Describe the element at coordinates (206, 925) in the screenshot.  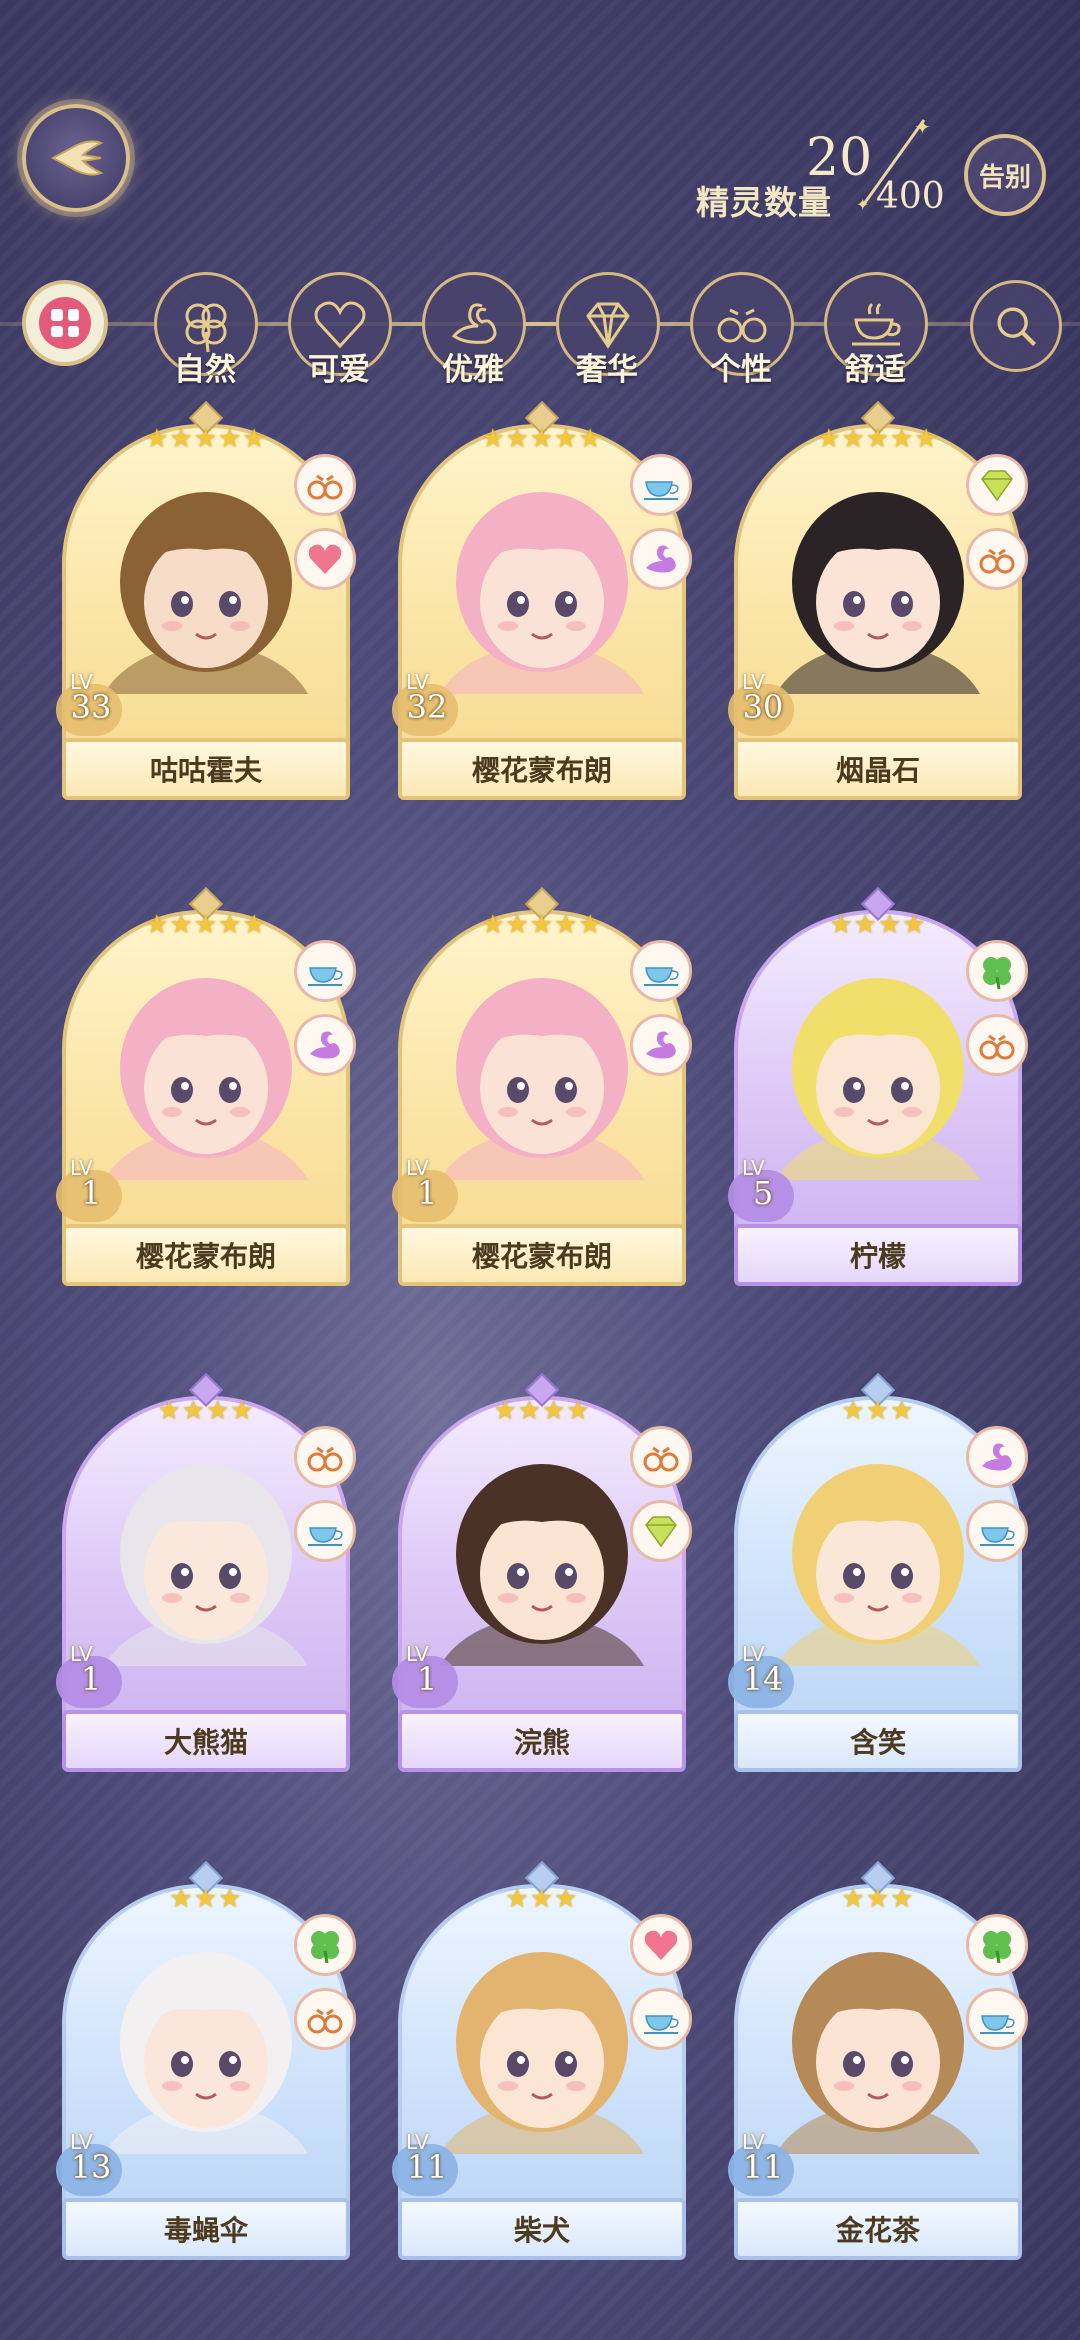
I see `rarity-stars: ★★★★★` at that location.